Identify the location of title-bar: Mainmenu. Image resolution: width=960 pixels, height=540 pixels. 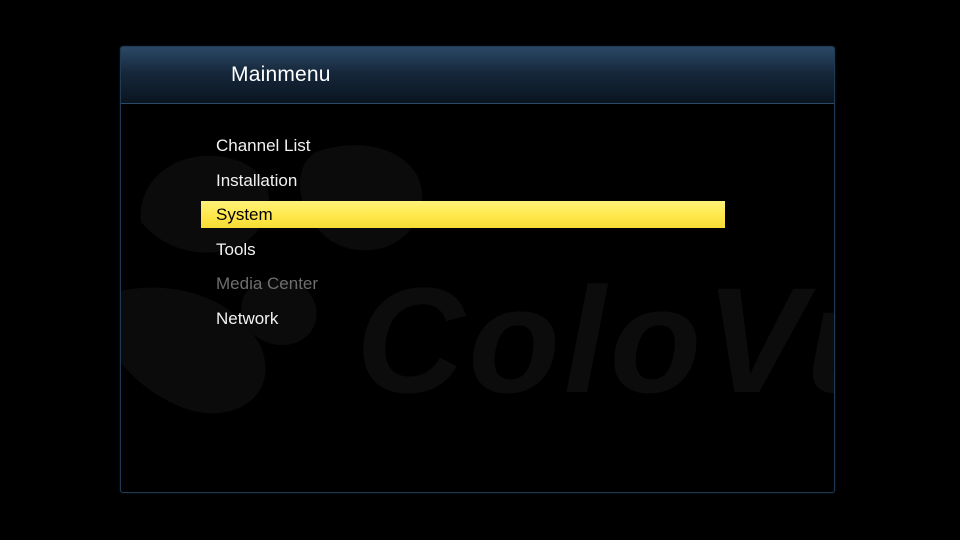
(477, 75).